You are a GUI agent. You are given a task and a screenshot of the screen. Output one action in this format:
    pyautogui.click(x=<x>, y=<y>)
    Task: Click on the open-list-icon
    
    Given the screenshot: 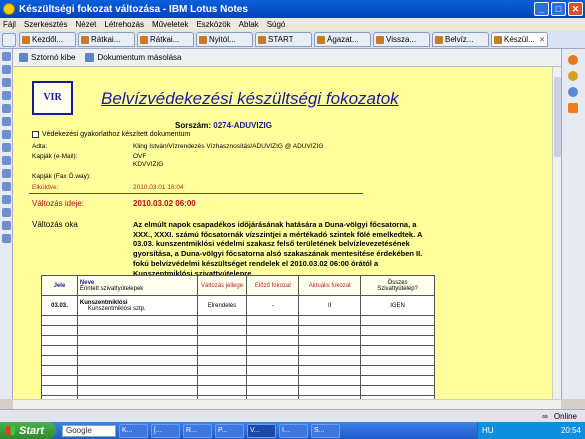 What is the action you would take?
    pyautogui.click(x=9, y=39)
    